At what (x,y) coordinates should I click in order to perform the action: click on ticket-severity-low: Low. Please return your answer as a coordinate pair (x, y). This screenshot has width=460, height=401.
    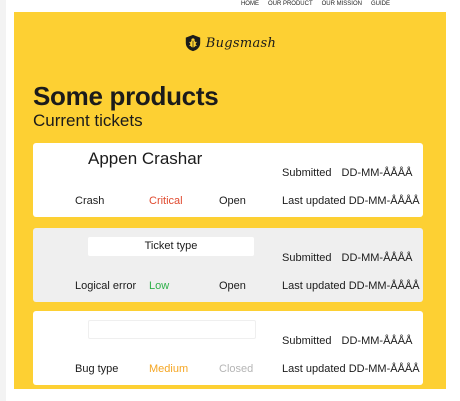
    Looking at the image, I should click on (159, 286).